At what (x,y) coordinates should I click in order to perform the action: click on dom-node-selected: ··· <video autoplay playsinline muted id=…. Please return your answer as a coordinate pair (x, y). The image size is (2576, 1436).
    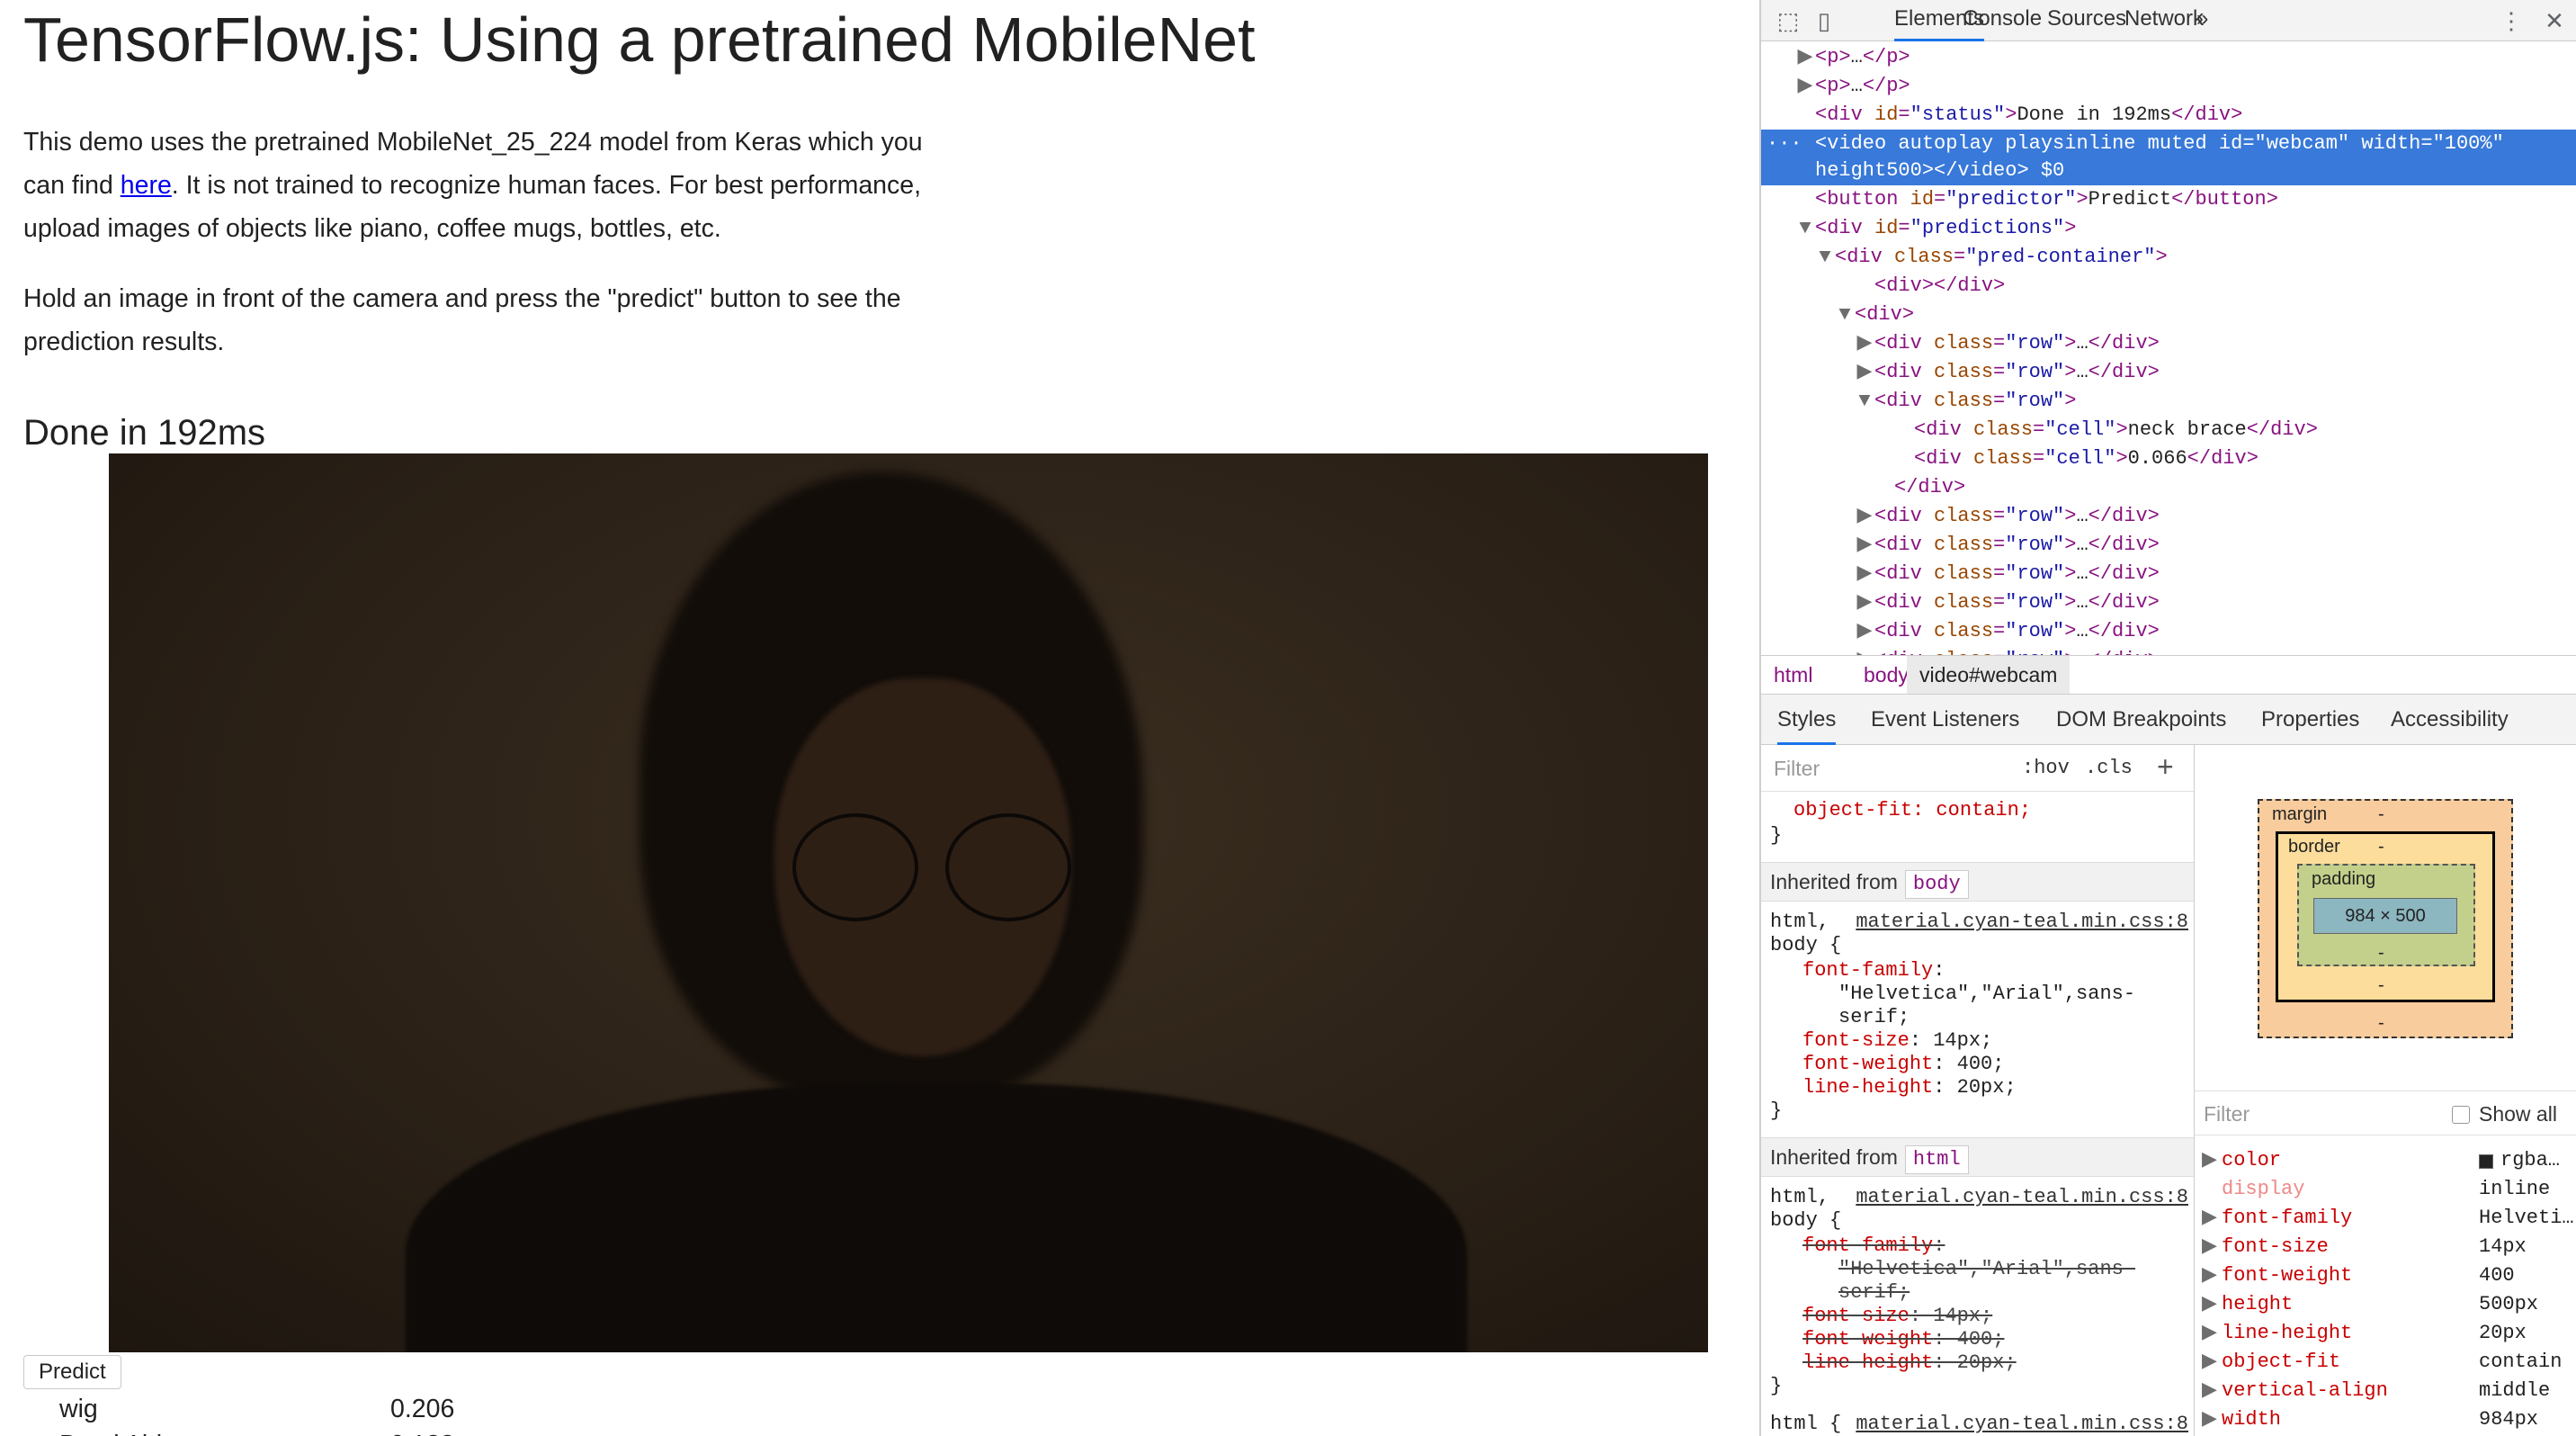
    Looking at the image, I should click on (2168, 158).